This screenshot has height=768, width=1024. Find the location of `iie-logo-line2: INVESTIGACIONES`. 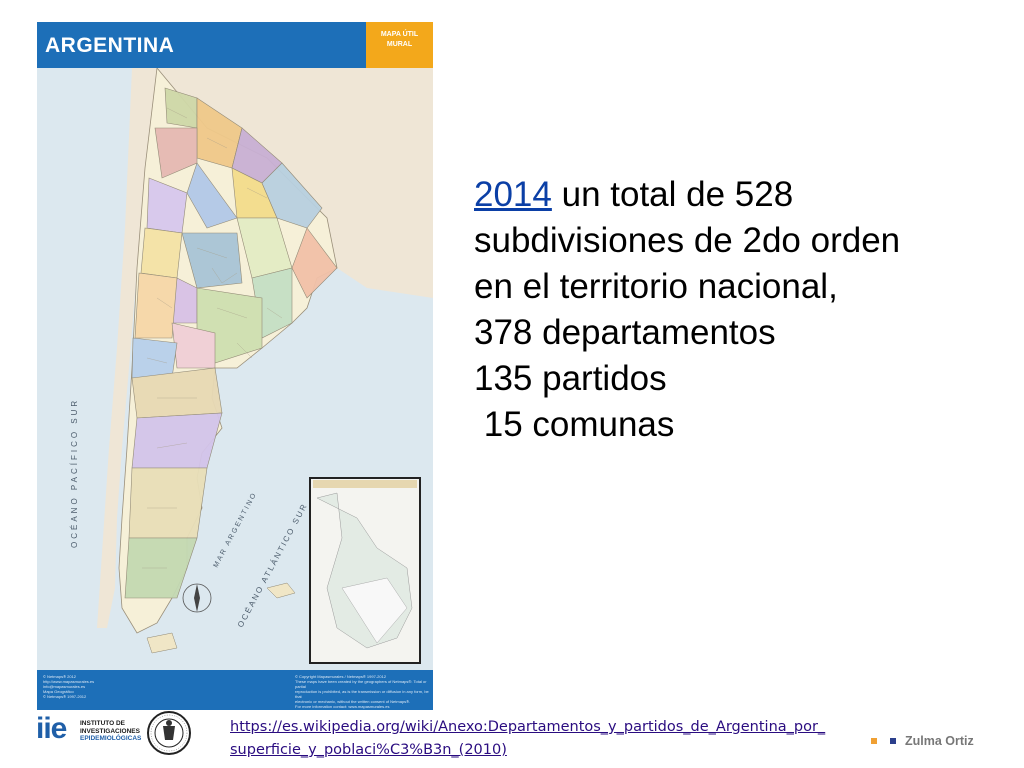

iie-logo-line2: INVESTIGACIONES is located at coordinates (110, 731).